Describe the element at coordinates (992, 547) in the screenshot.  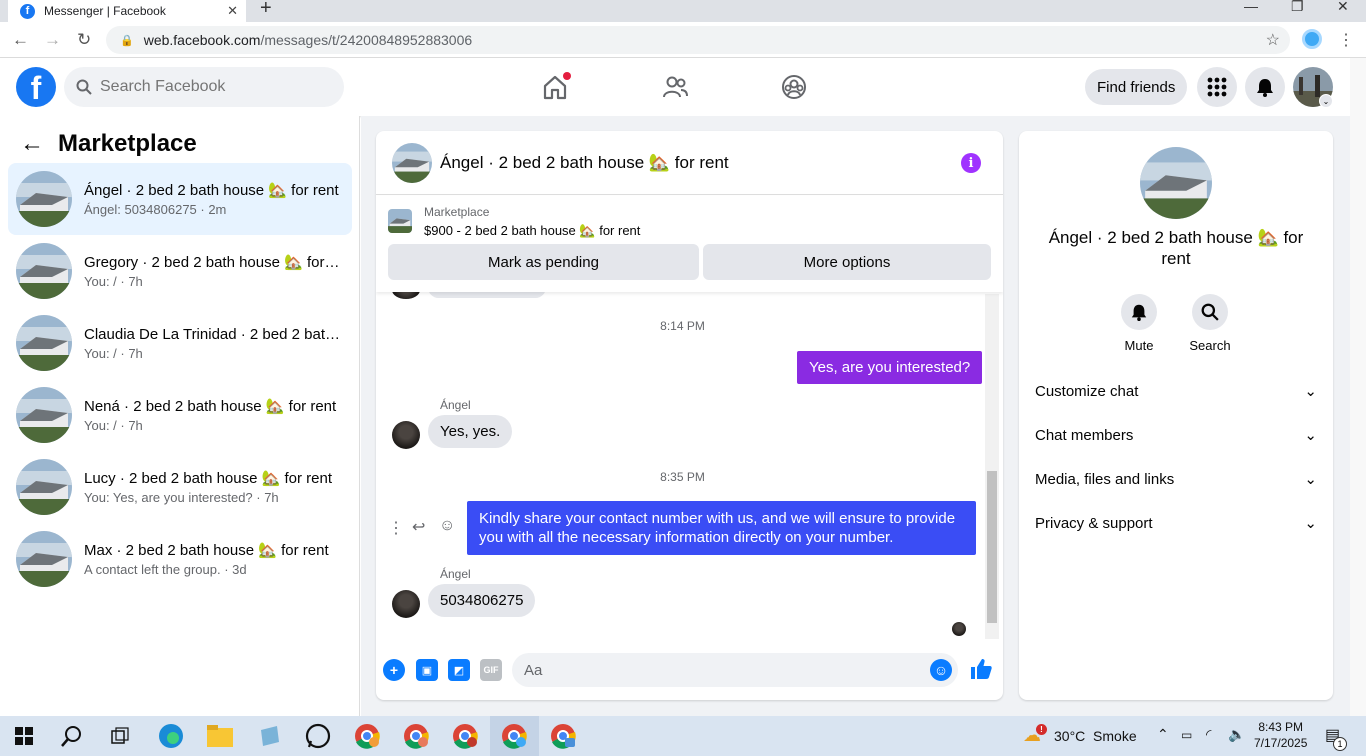
I see `chat-scrollbar-thumb` at that location.